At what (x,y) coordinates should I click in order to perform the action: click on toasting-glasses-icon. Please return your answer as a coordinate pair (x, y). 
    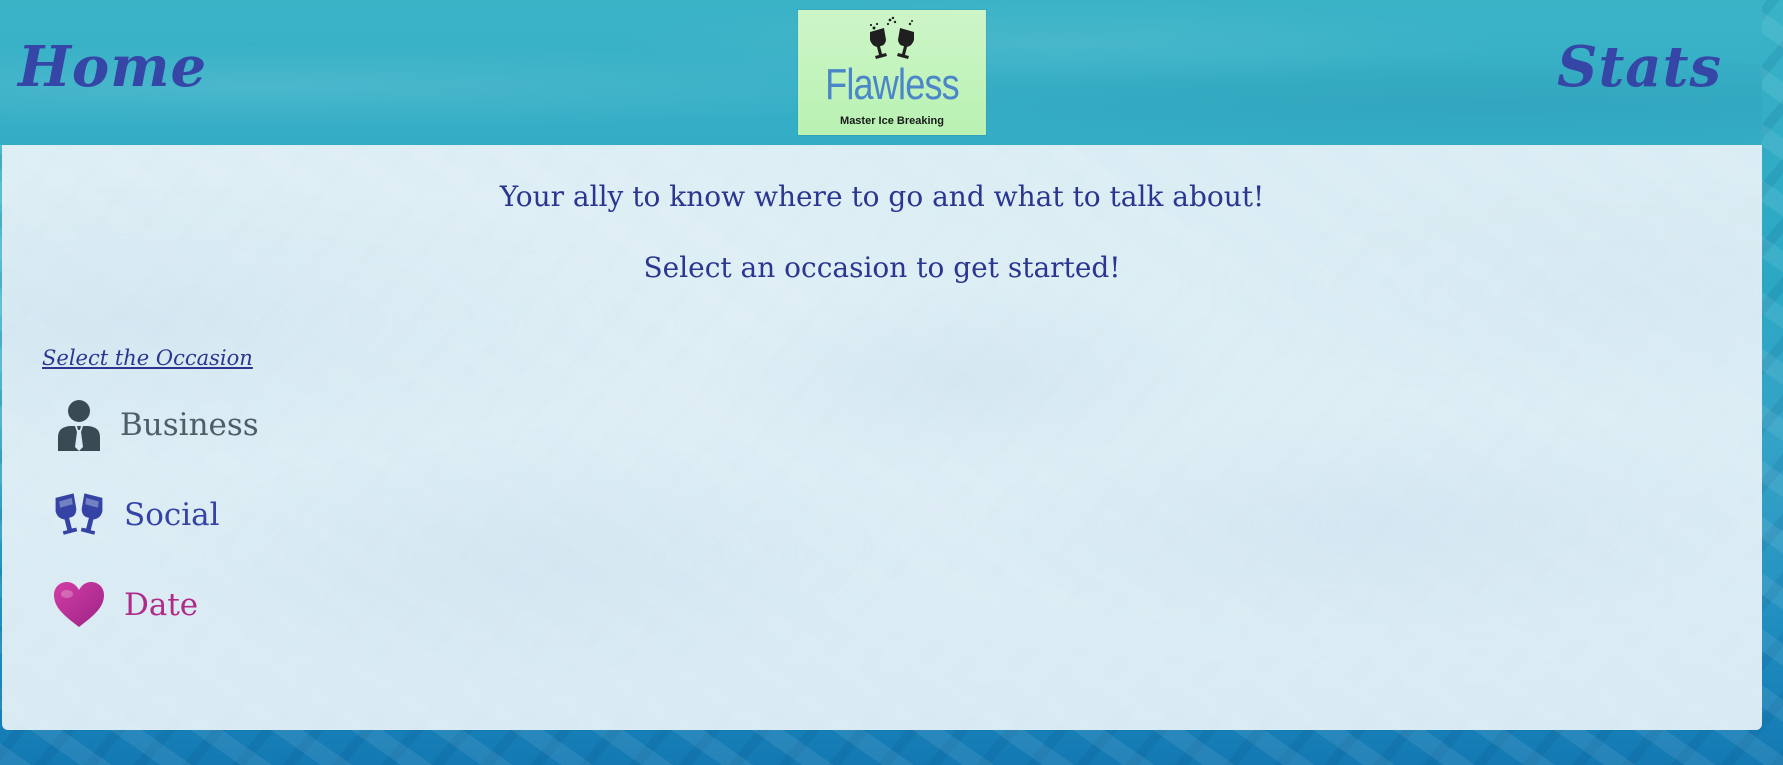
    Looking at the image, I should click on (79, 515).